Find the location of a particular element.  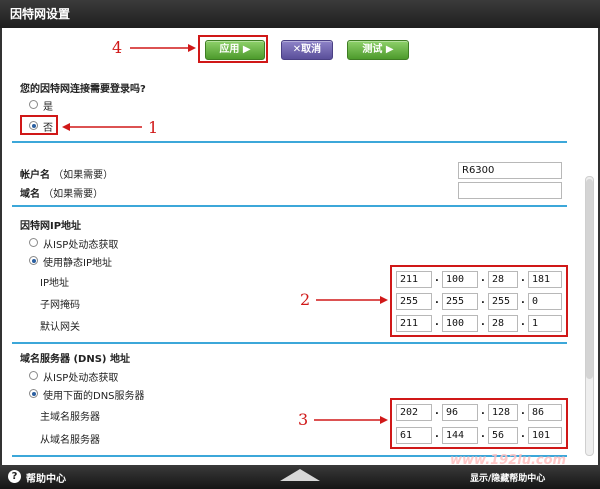

account-name-input: R6300 is located at coordinates (510, 170).